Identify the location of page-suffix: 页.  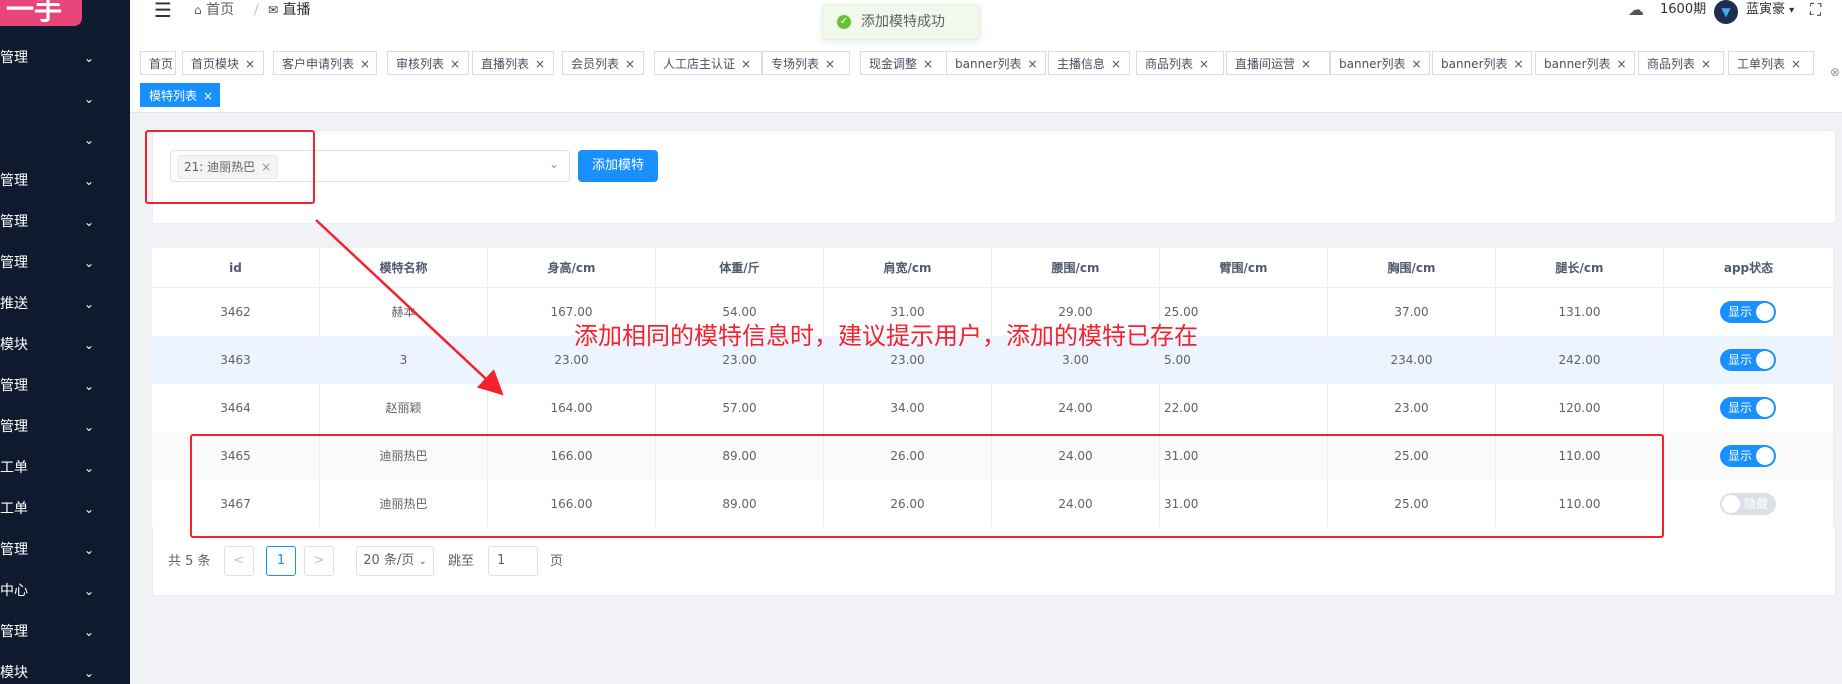
(557, 561).